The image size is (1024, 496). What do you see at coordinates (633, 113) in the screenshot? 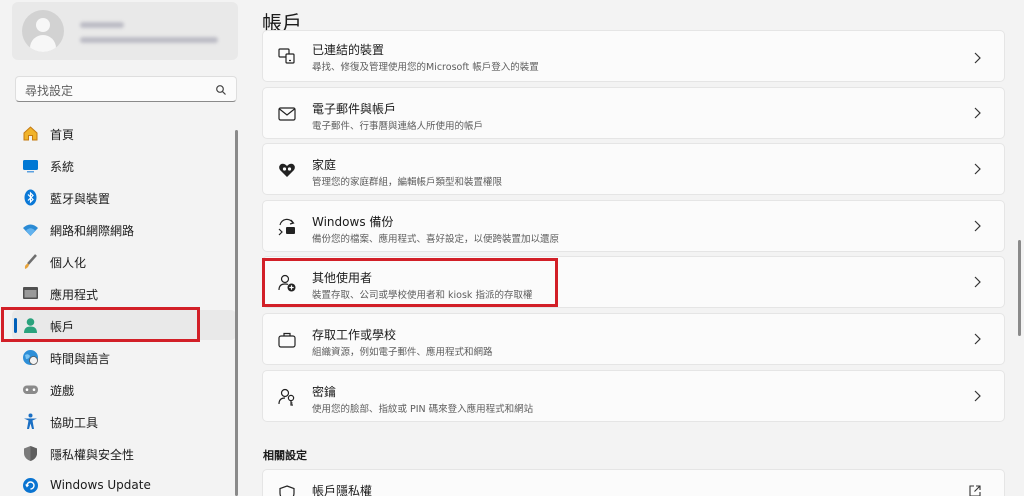
I see `card-email-accounts: 電子郵件與帳戶 電子郵件、行事曆與連絡人所使用的帳戶` at bounding box center [633, 113].